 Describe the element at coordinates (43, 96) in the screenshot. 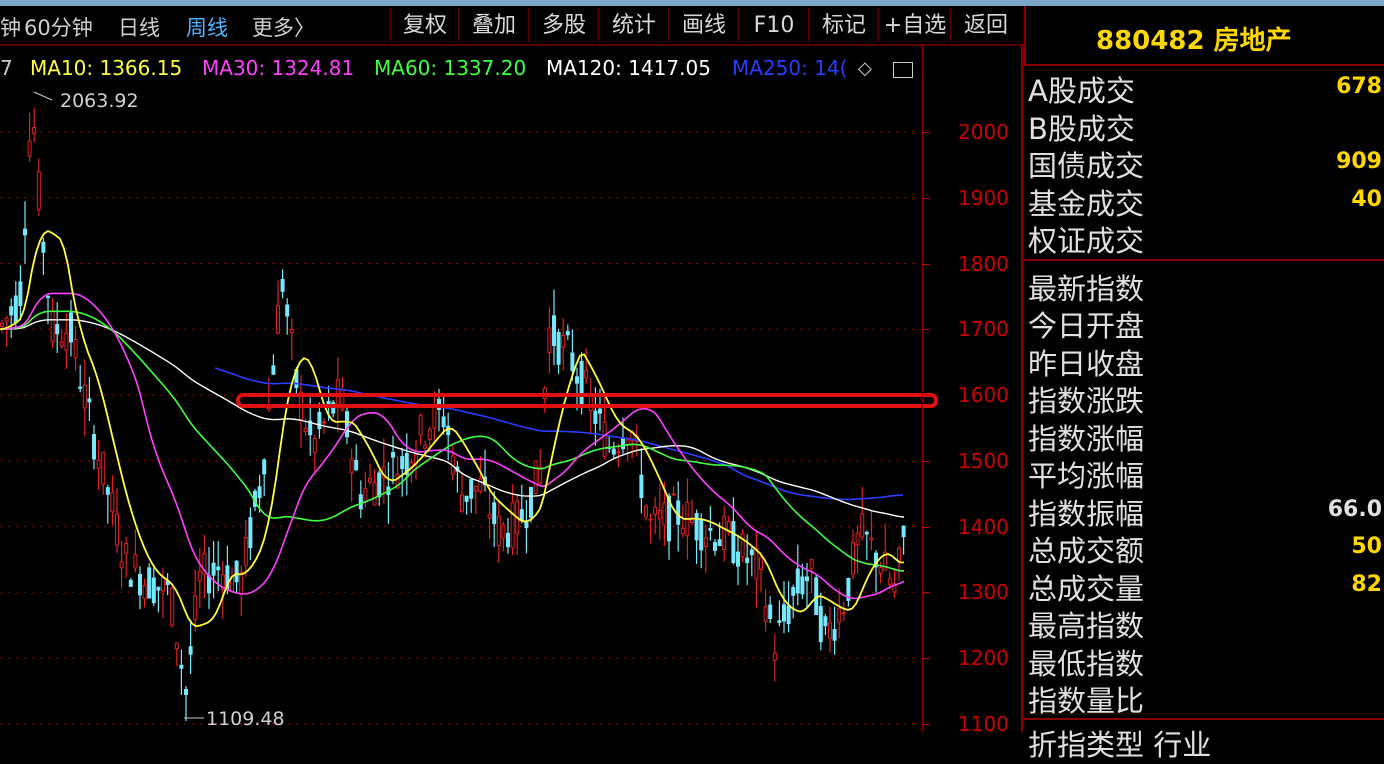

I see `high-pointer` at that location.